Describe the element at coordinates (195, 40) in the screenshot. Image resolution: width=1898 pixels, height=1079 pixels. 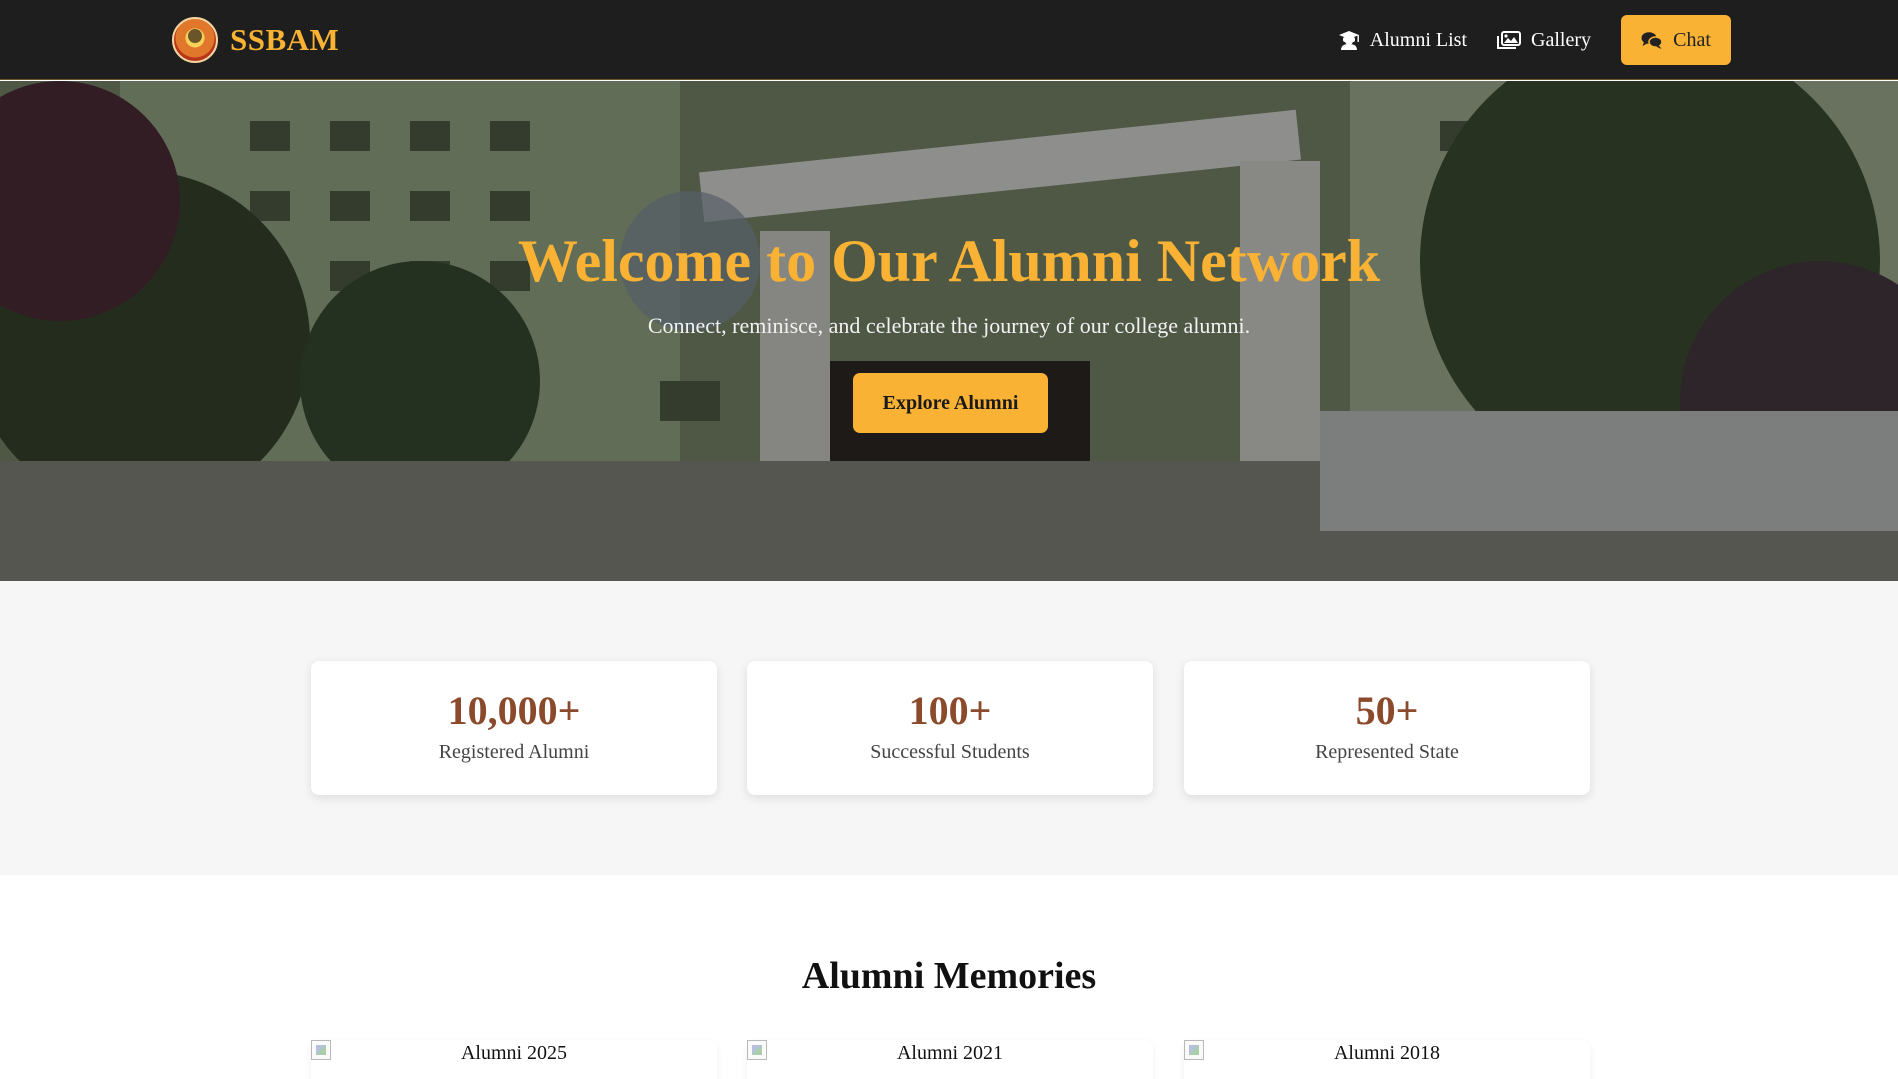
I see `college-logo` at that location.